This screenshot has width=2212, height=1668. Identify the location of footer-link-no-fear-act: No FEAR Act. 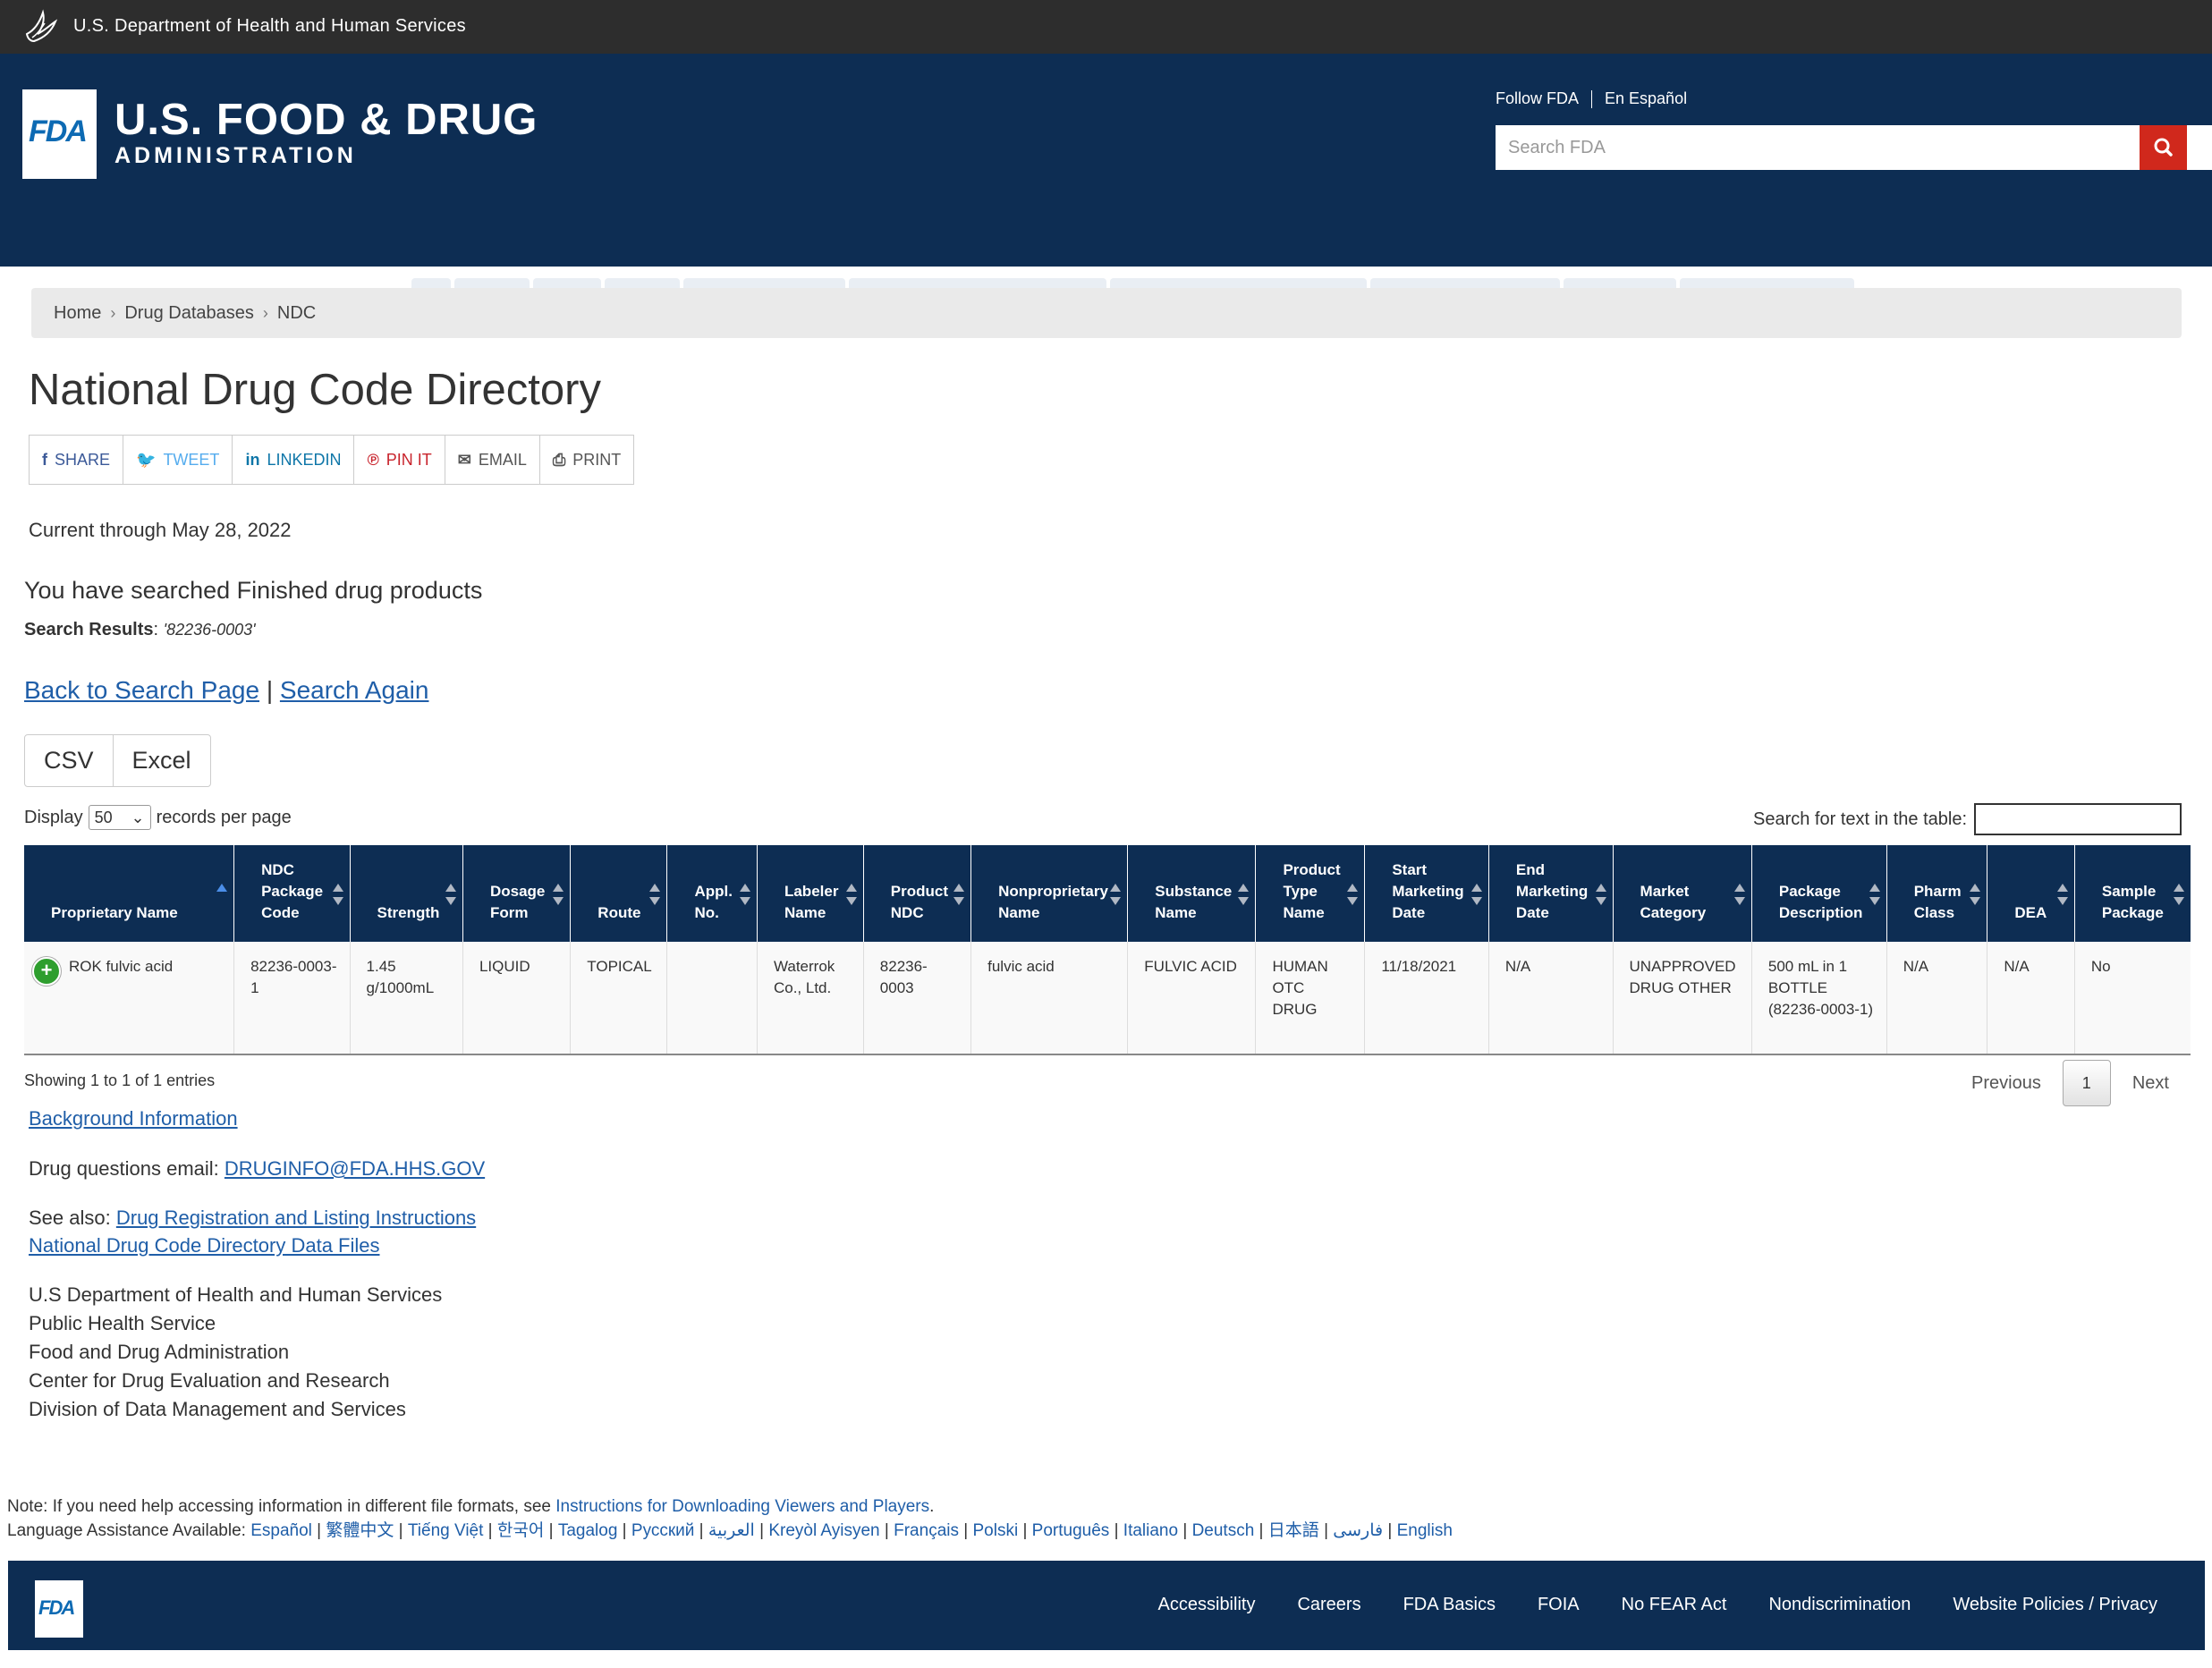
(1675, 1605).